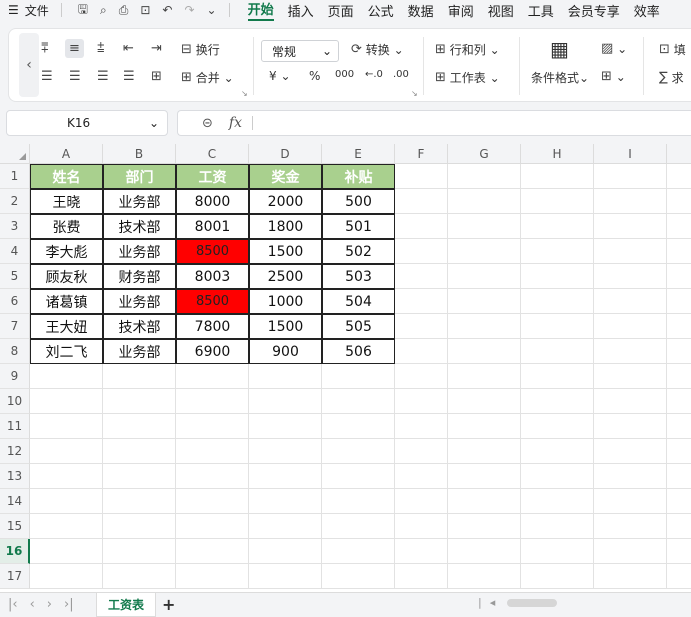 The height and width of the screenshot is (617, 691). Describe the element at coordinates (421, 10) in the screenshot. I see `tab-4: 数据` at that location.